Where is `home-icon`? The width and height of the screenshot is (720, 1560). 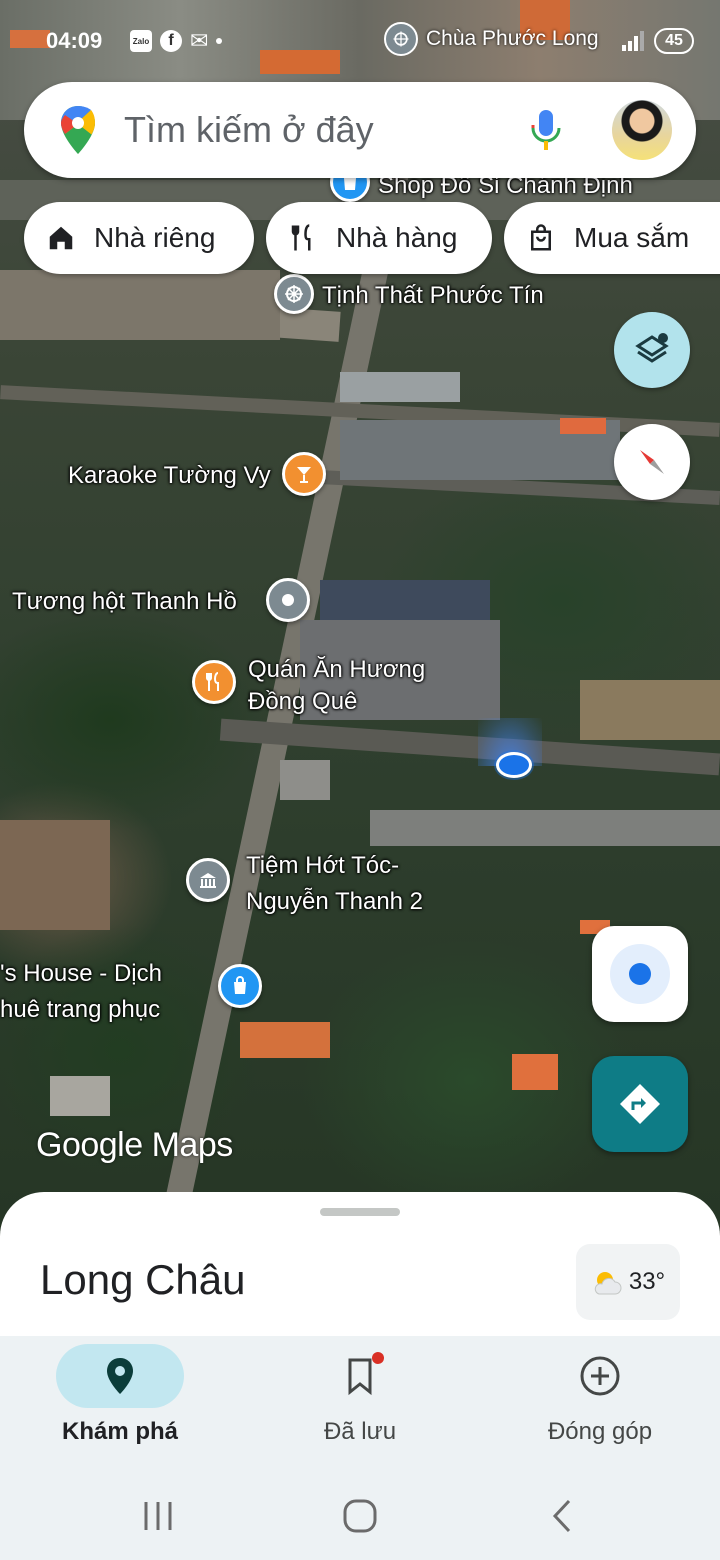
home-icon is located at coordinates (61, 238).